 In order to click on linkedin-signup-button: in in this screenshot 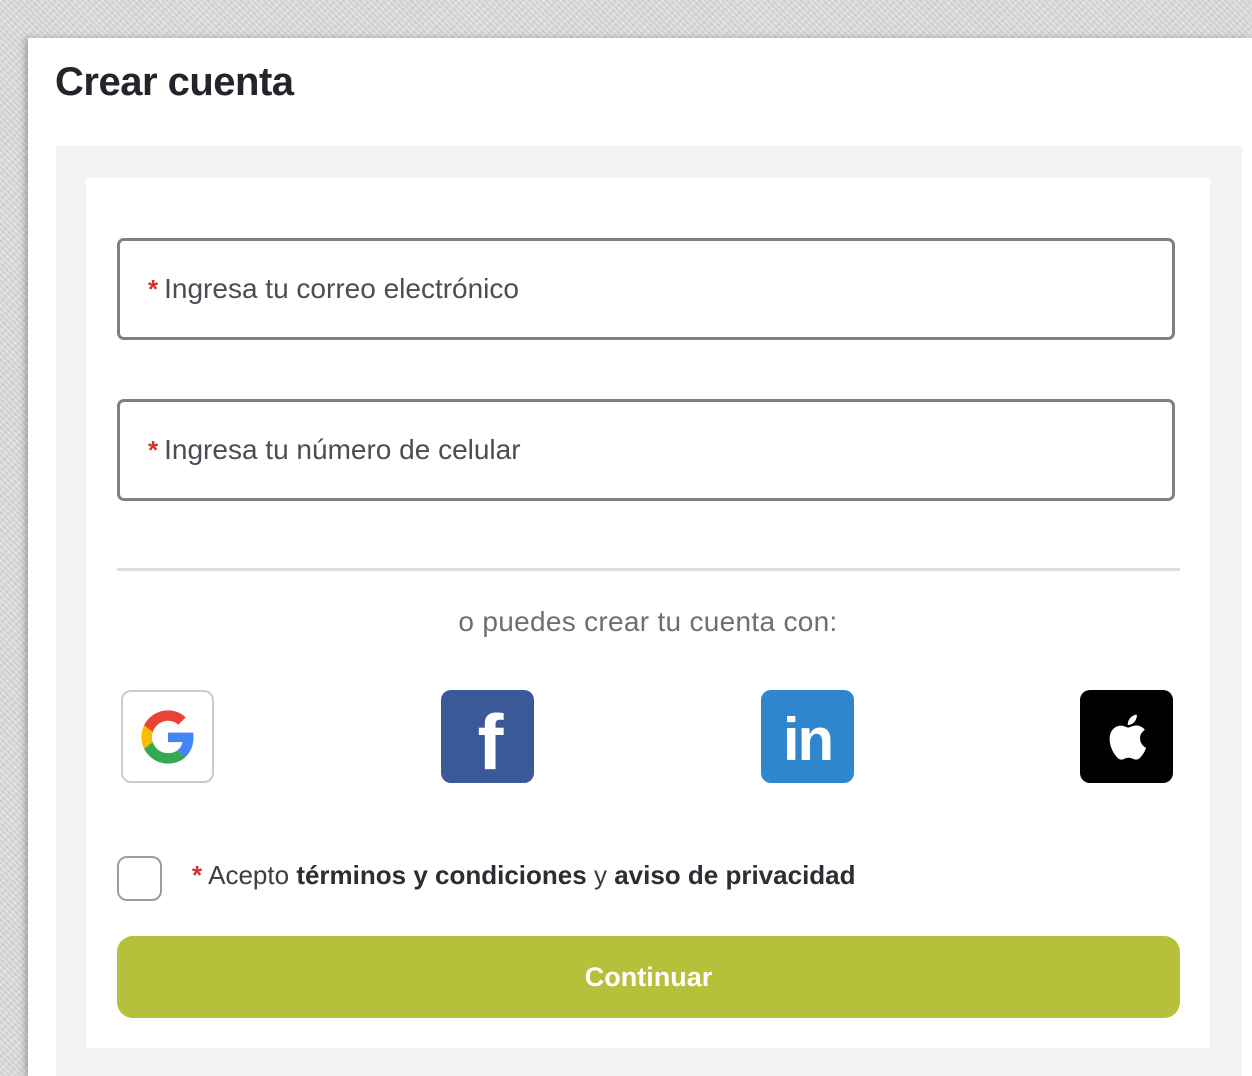, I will do `click(807, 736)`.